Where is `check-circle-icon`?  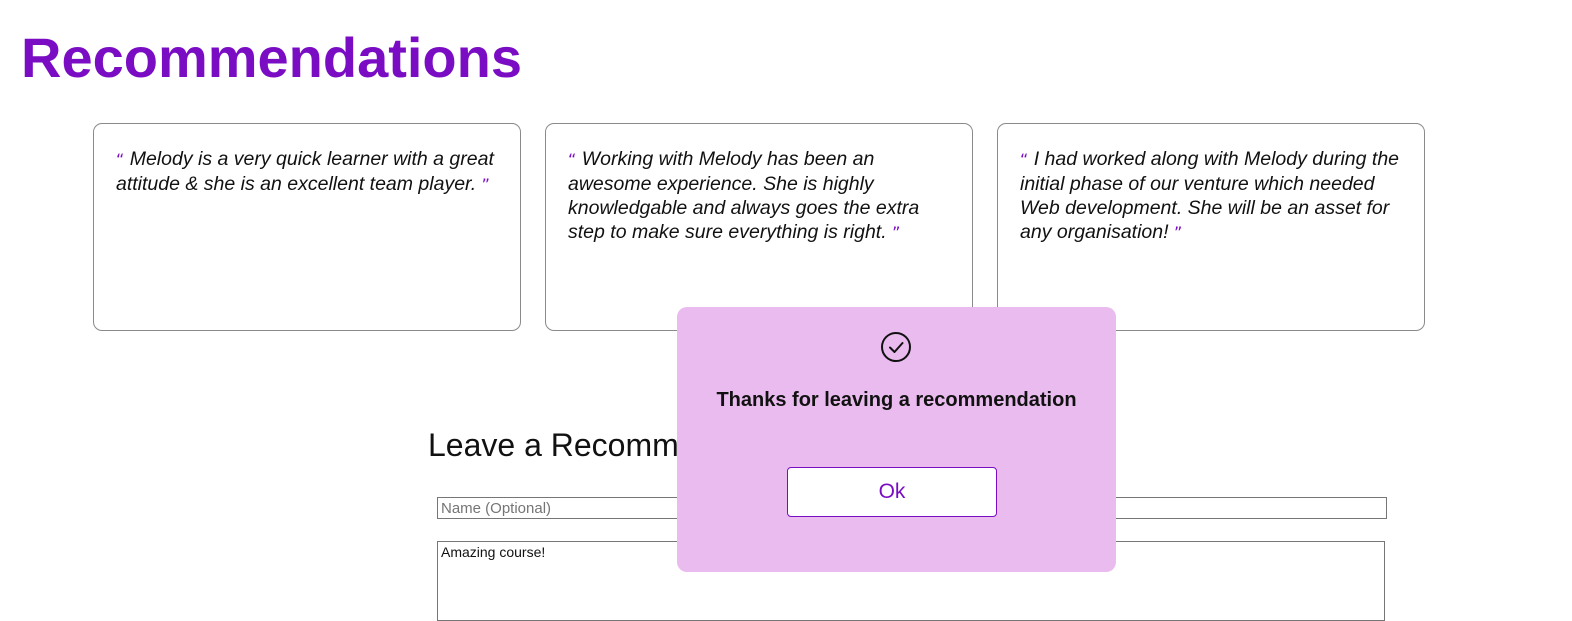
check-circle-icon is located at coordinates (896, 347).